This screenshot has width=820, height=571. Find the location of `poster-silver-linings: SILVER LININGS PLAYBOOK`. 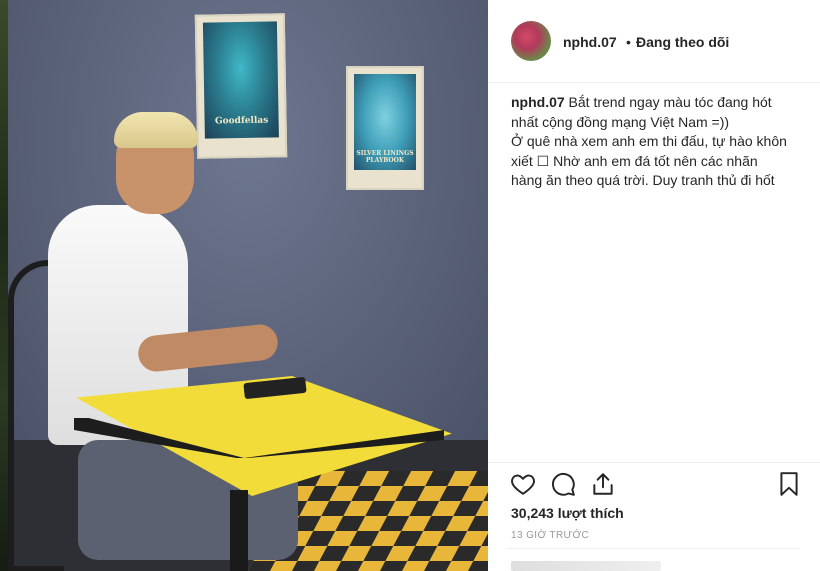

poster-silver-linings: SILVER LININGS PLAYBOOK is located at coordinates (385, 128).